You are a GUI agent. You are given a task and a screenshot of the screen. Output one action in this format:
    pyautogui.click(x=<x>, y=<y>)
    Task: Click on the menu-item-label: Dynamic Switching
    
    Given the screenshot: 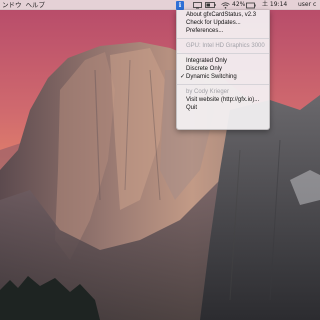 What is the action you would take?
    pyautogui.click(x=211, y=77)
    